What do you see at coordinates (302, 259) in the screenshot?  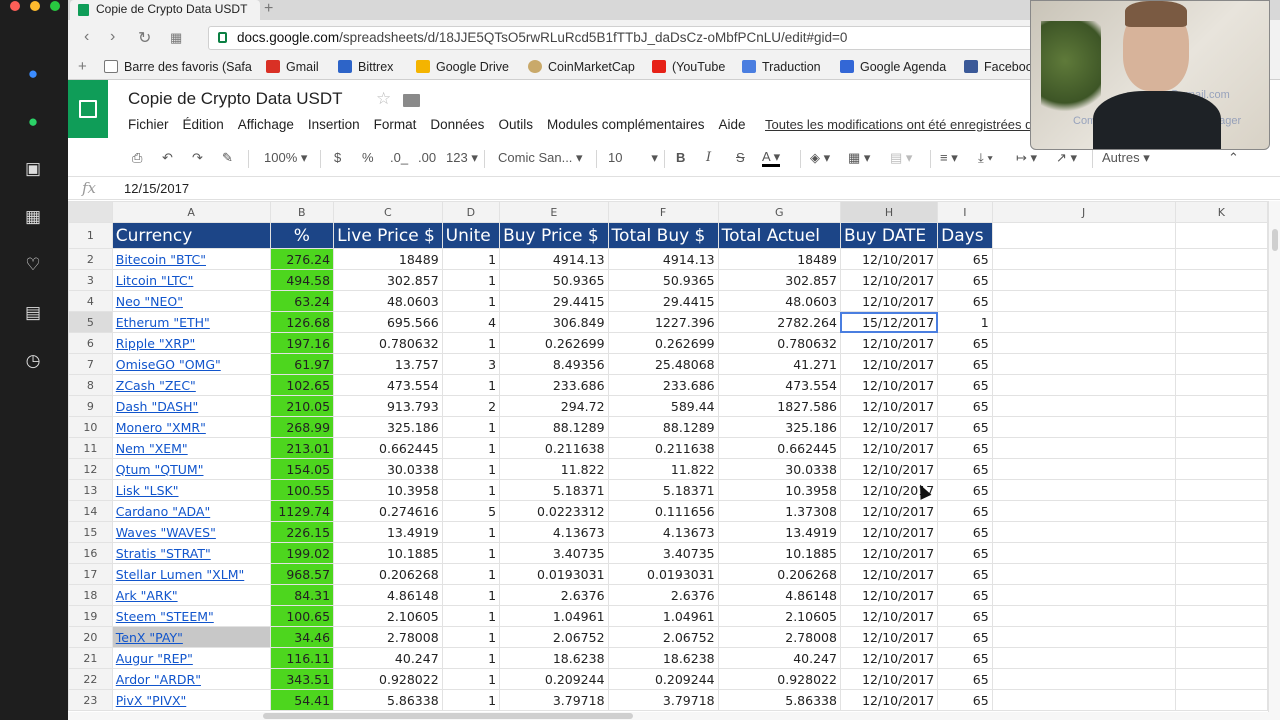 I see `cell-pct: 276.24` at bounding box center [302, 259].